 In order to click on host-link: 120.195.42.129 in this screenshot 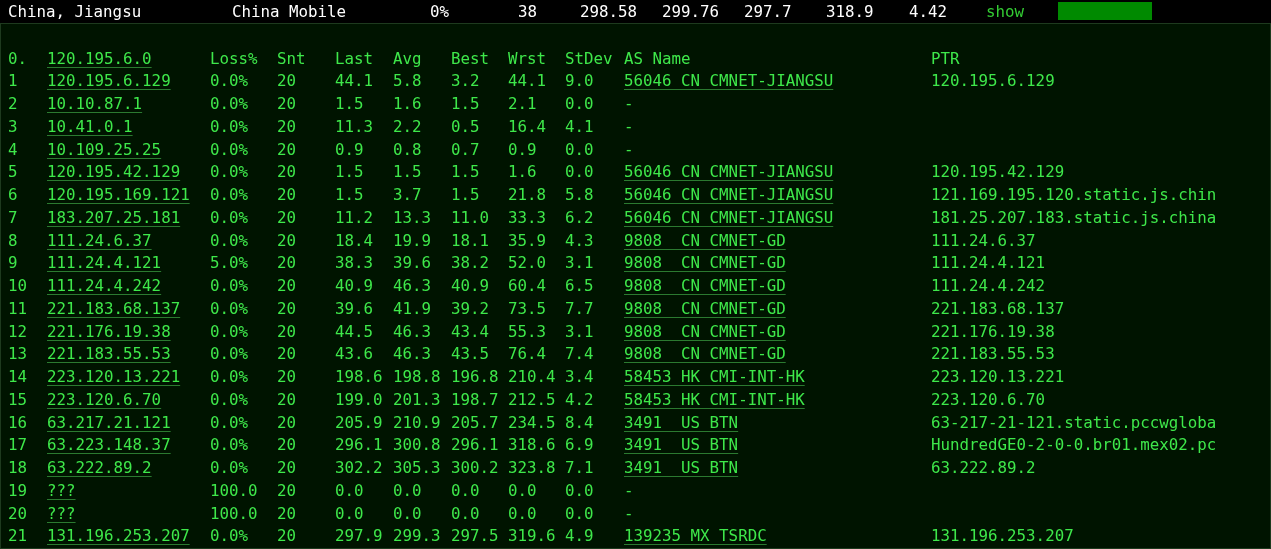, I will do `click(114, 172)`.